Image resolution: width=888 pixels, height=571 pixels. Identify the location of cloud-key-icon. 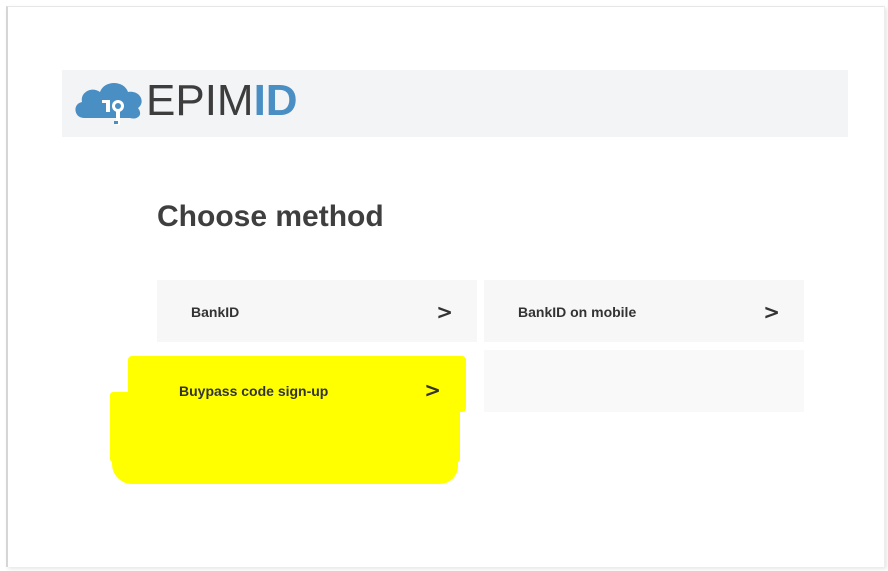
(108, 104).